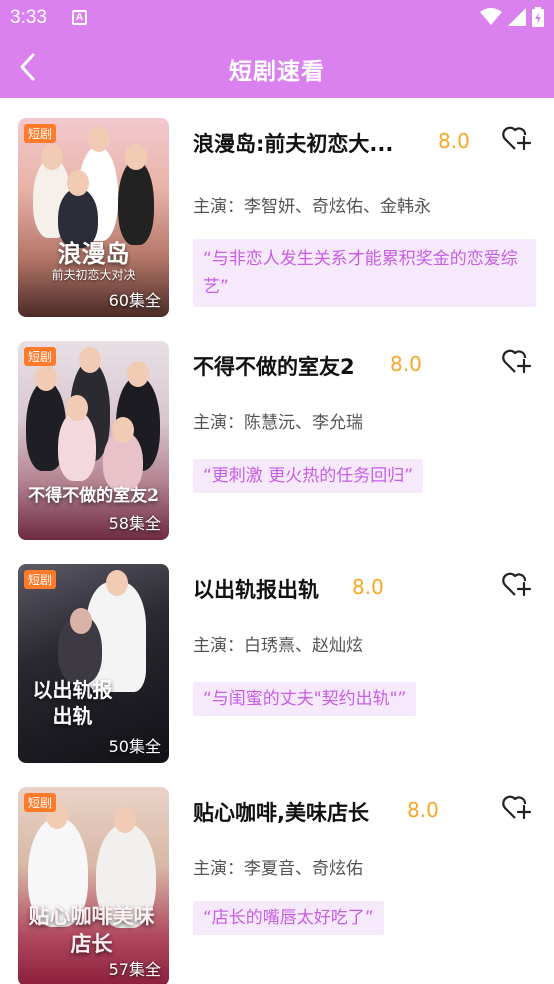  What do you see at coordinates (278, 646) in the screenshot?
I see `drama-cast: 主演：白琇熹、赵灿炫` at bounding box center [278, 646].